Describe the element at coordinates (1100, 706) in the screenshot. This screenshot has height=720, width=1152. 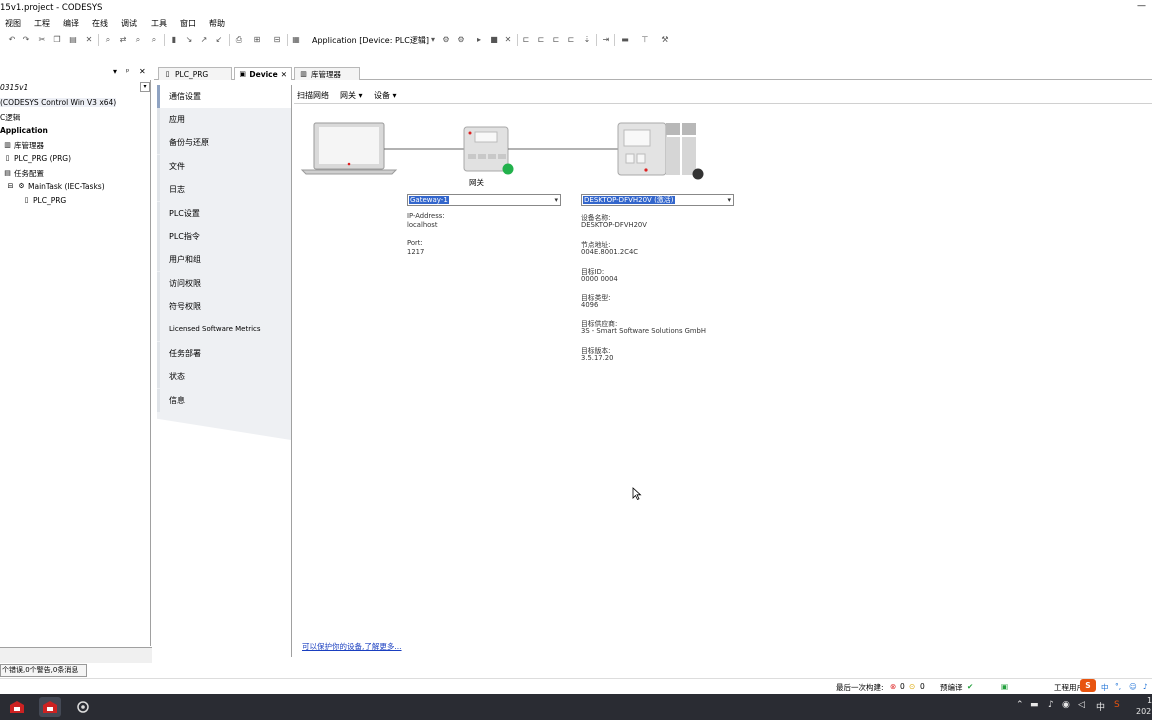
I see `ime-indicator-icon: 中` at that location.